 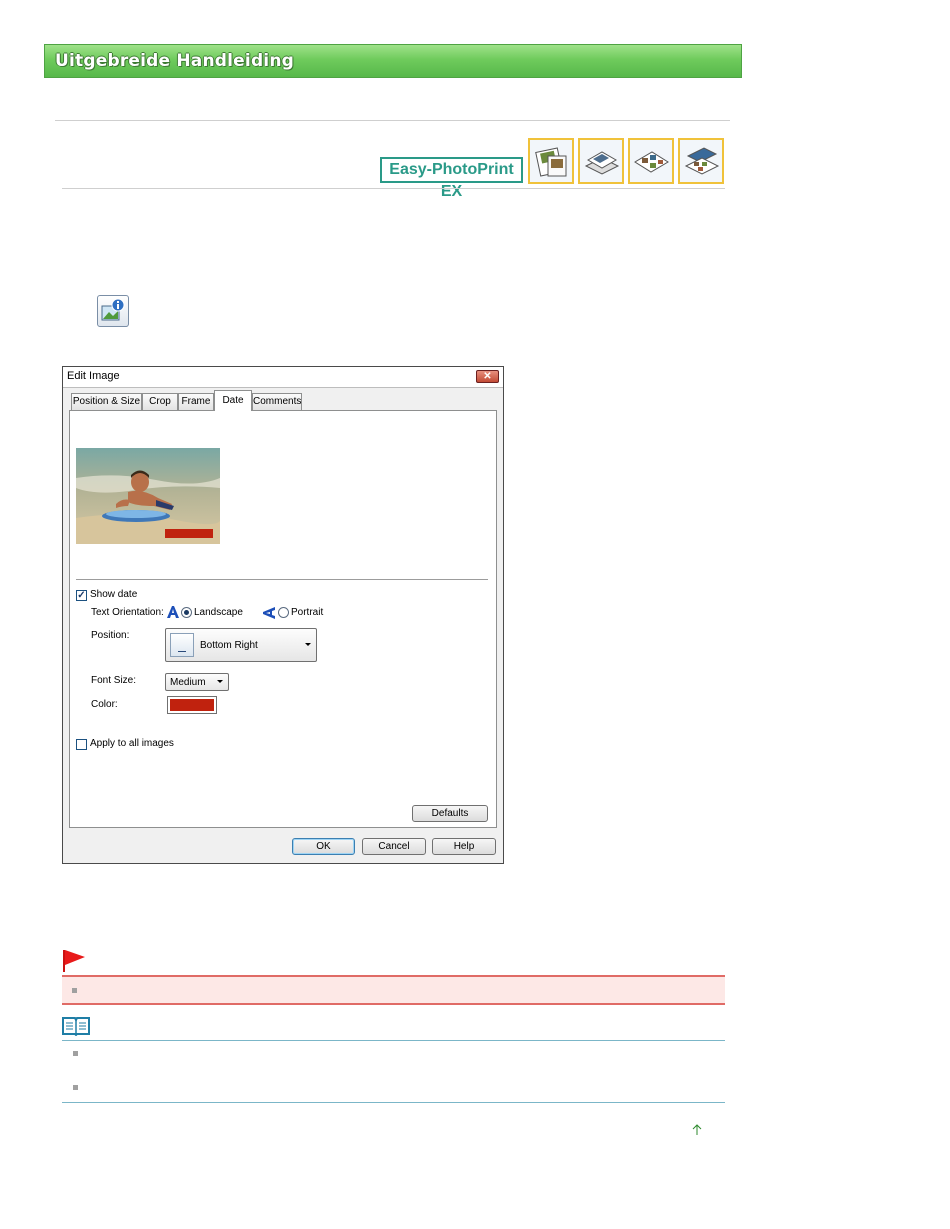 I want to click on header-divider, so click(x=392, y=120).